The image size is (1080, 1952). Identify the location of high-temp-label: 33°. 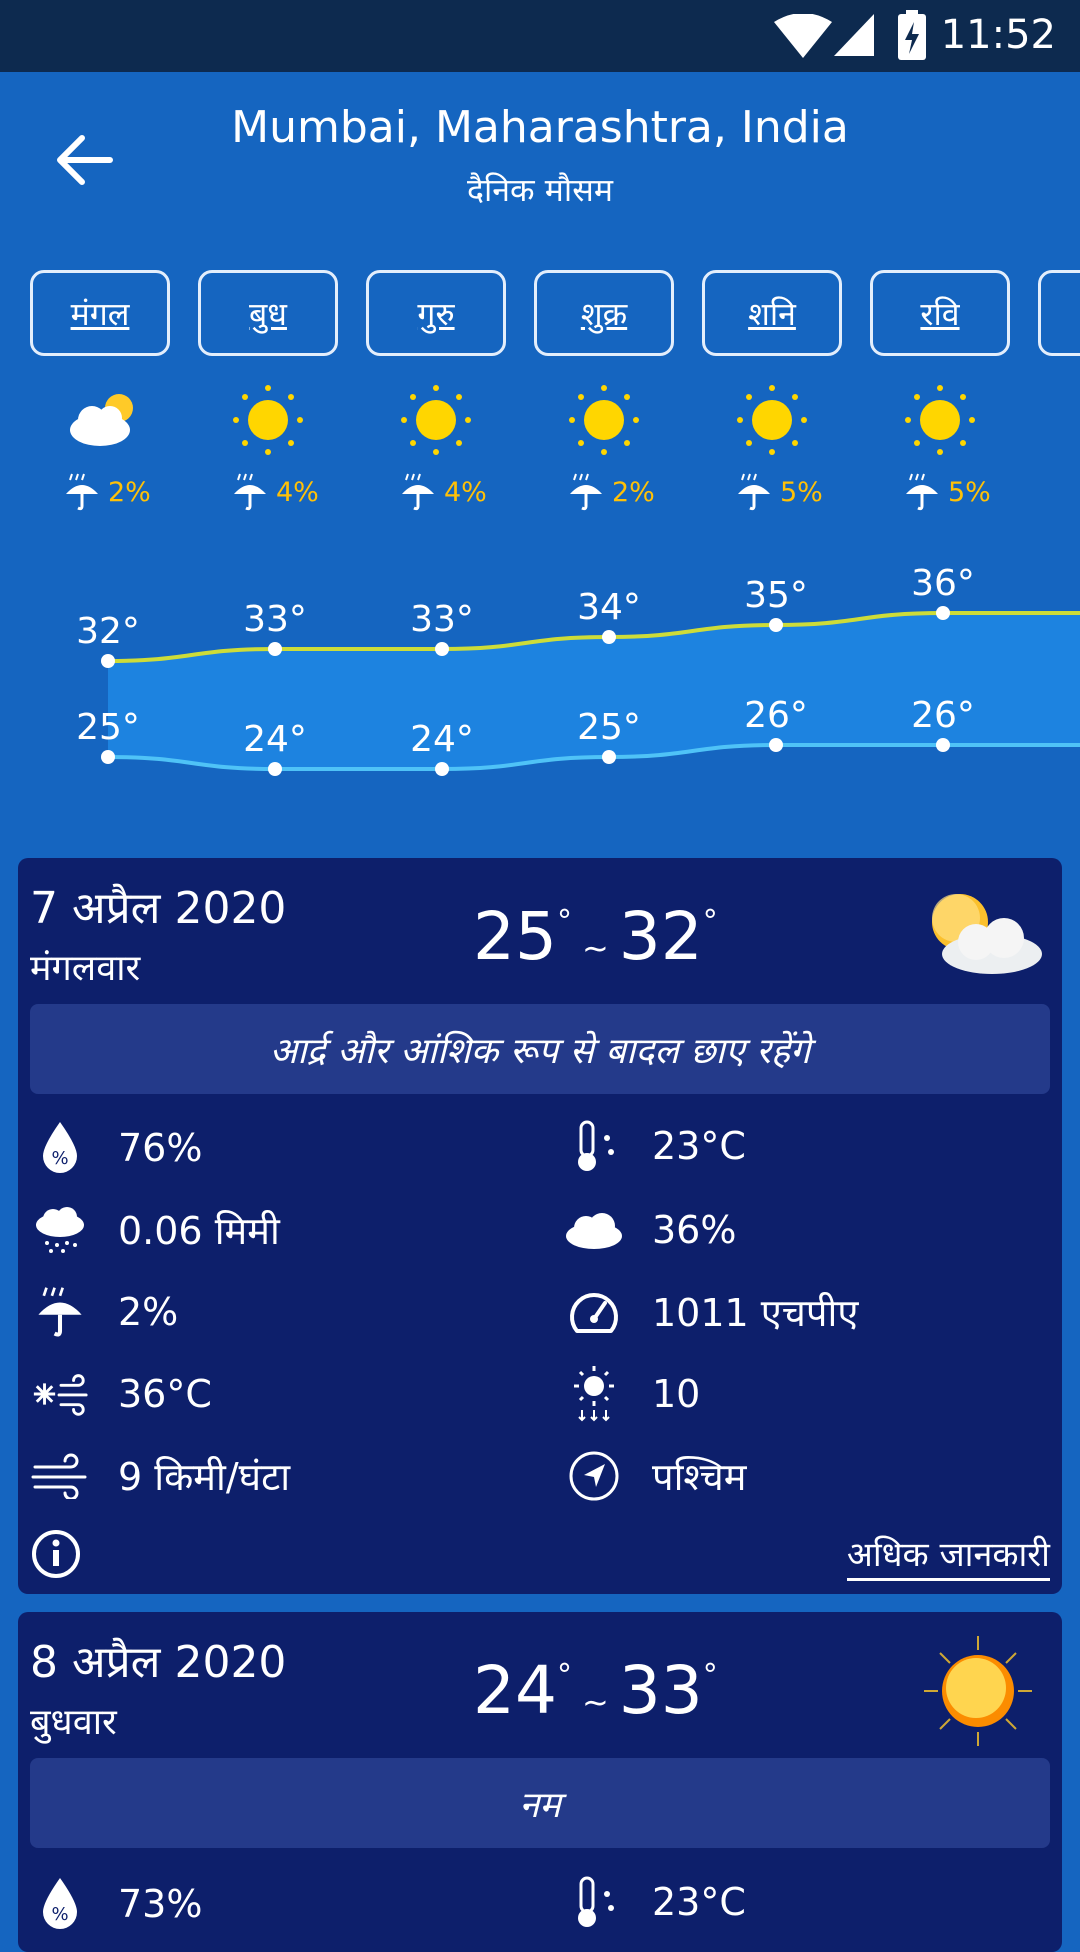
(275, 619).